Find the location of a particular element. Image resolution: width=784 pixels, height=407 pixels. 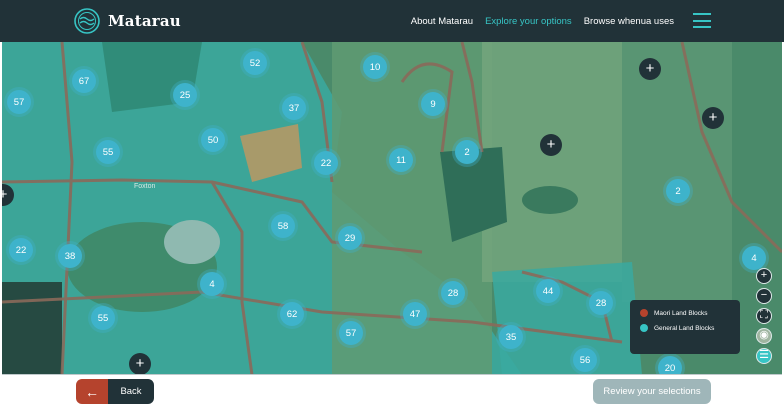

back-button: ← Back is located at coordinates (115, 391).